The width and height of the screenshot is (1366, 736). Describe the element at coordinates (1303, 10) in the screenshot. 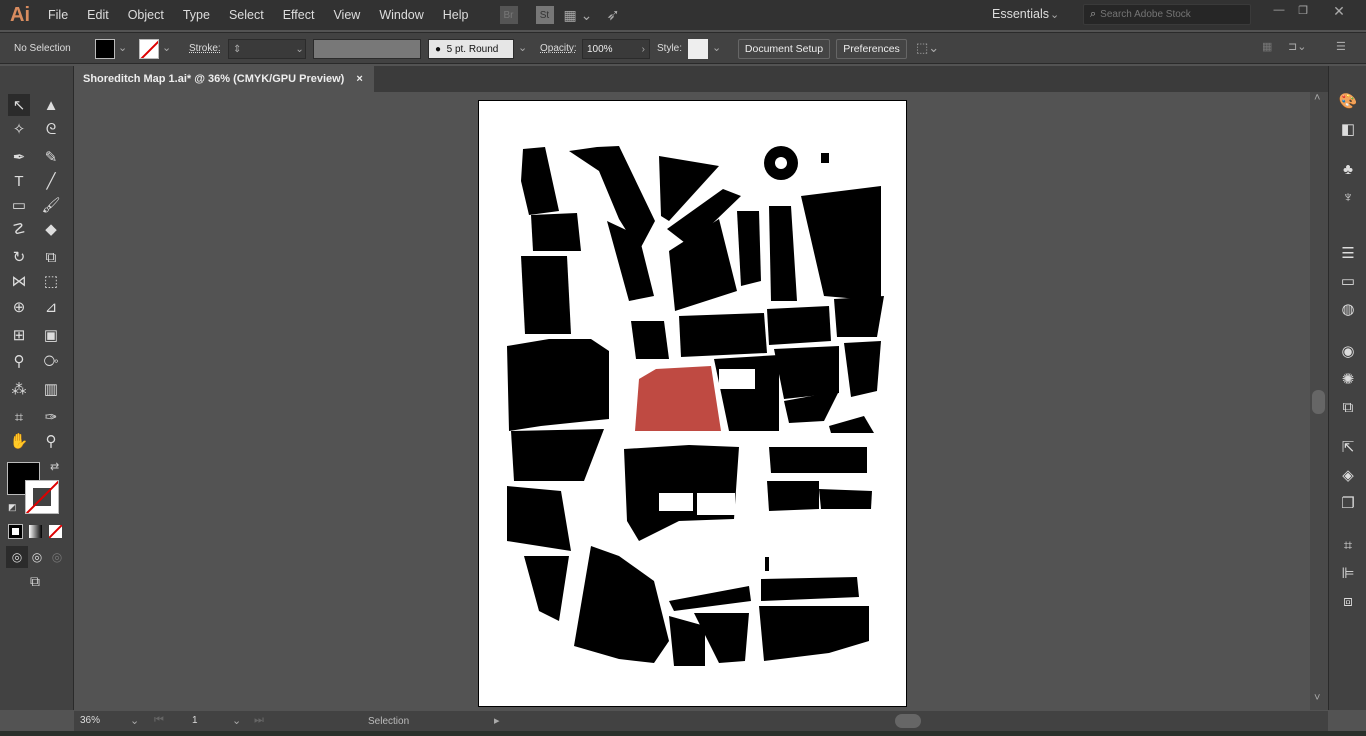

I see `restore-icon: ❐` at that location.